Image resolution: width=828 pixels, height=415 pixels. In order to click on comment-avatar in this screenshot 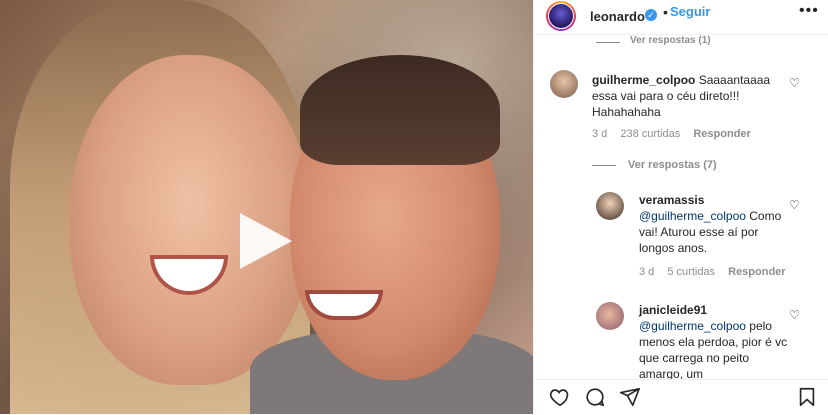, I will do `click(564, 84)`.